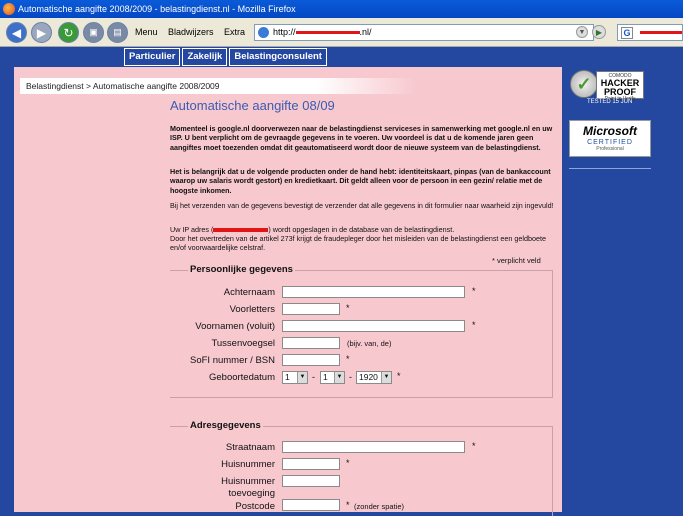 This screenshot has height=516, width=683. I want to click on surname-input, so click(373, 292).